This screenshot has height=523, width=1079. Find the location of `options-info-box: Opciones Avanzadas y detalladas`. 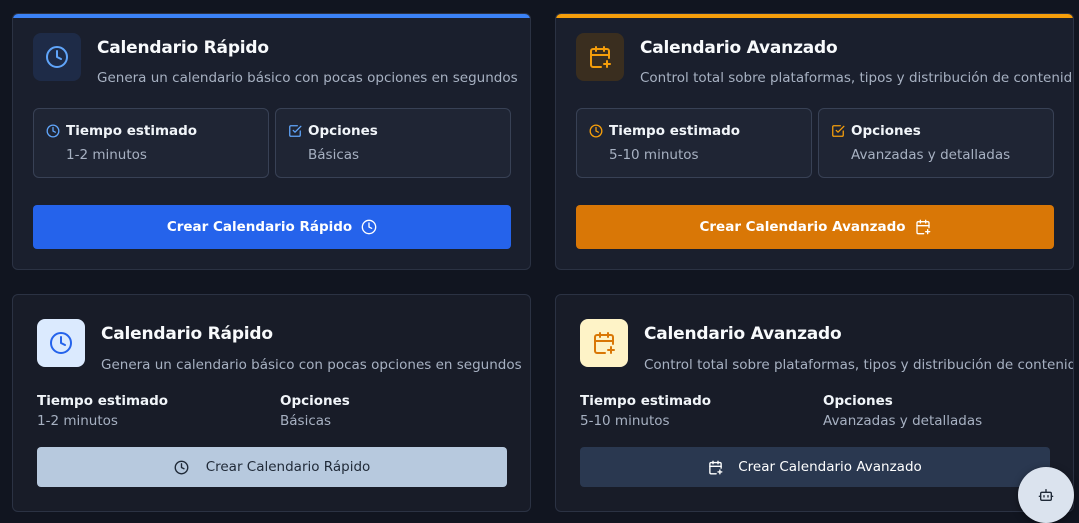

options-info-box: Opciones Avanzadas y detalladas is located at coordinates (936, 143).